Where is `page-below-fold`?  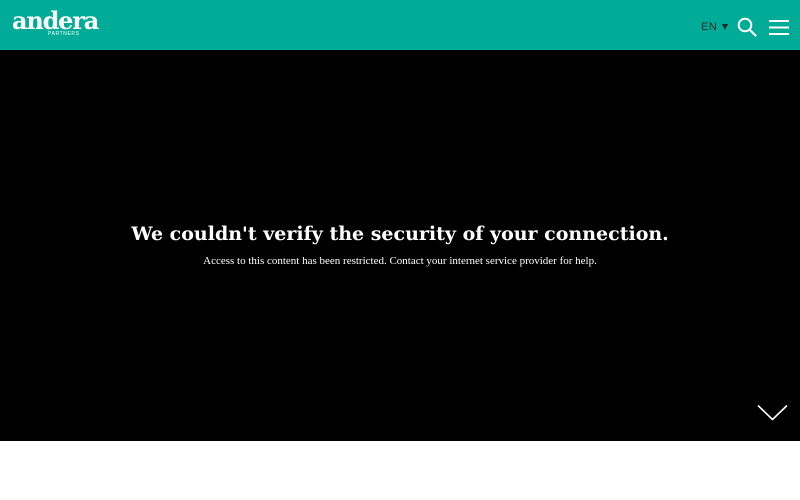
page-below-fold is located at coordinates (400, 470).